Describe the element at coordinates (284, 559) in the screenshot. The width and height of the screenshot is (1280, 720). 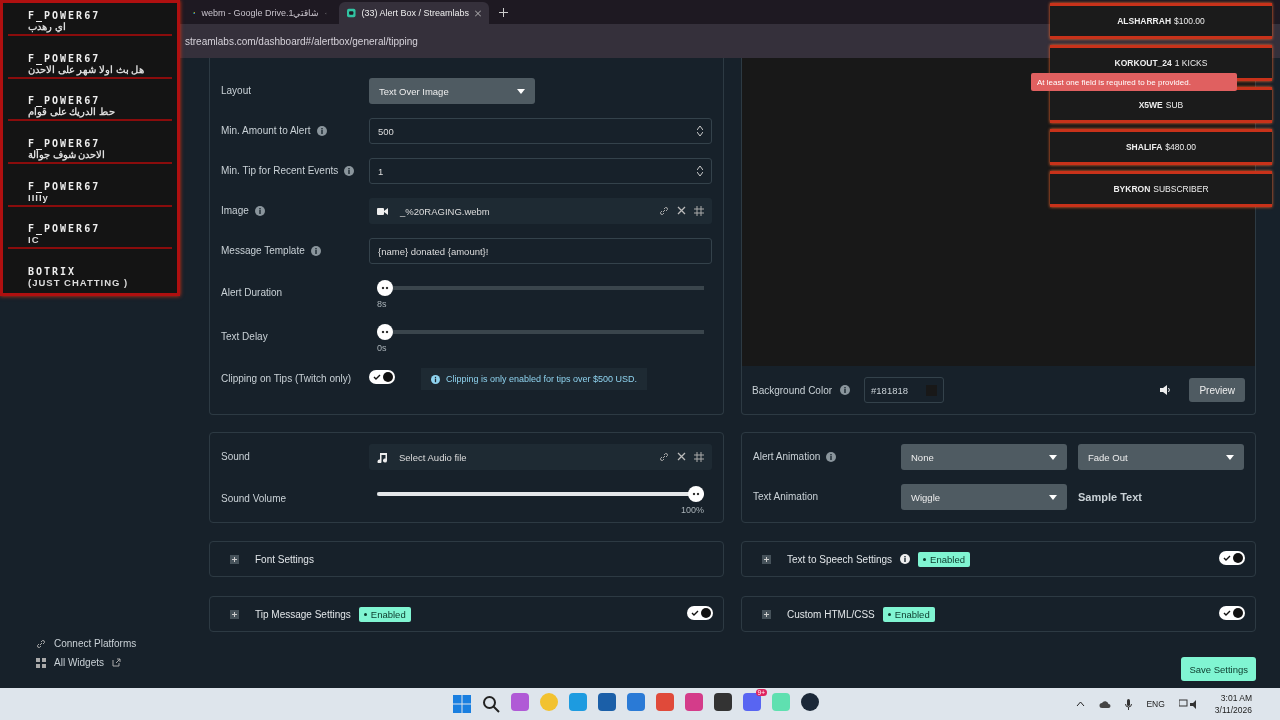
I see `section-title: Font Settings` at that location.